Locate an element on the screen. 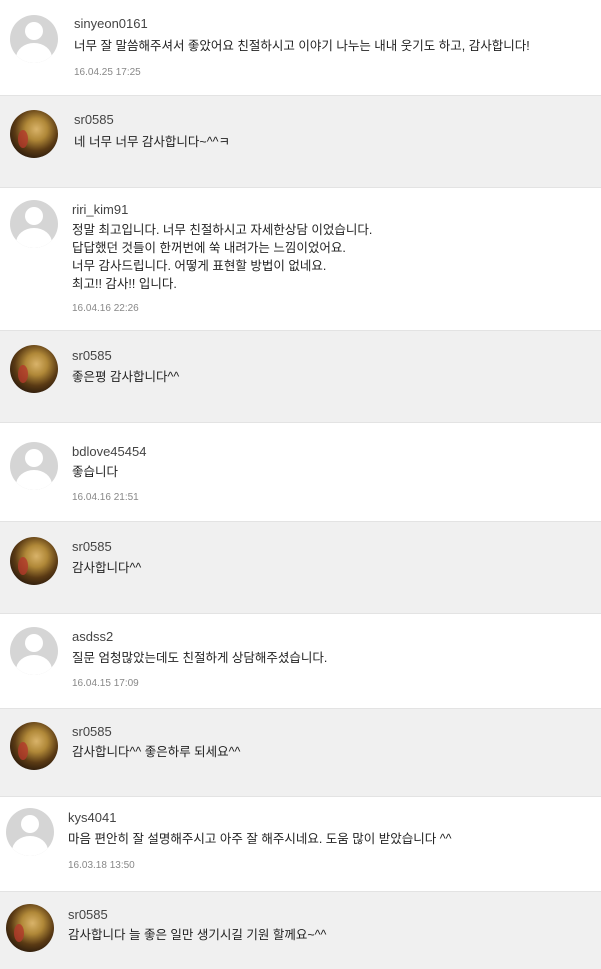 The height and width of the screenshot is (969, 601). reply-text: 감사합니다^^ 좋은하루 되세요^^ is located at coordinates (156, 752).